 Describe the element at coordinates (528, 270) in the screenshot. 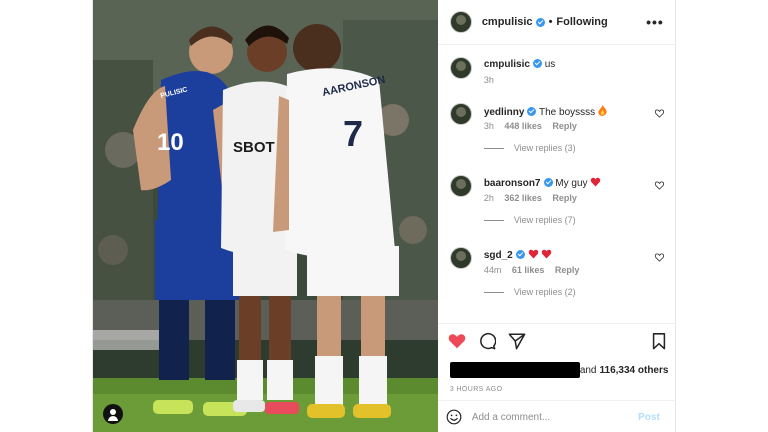

I see `comment-likes: 61 likes` at that location.